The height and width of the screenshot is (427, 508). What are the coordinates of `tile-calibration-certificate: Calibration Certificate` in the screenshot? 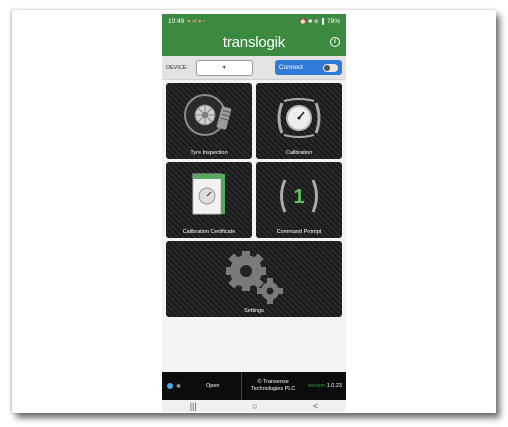 It's located at (209, 200).